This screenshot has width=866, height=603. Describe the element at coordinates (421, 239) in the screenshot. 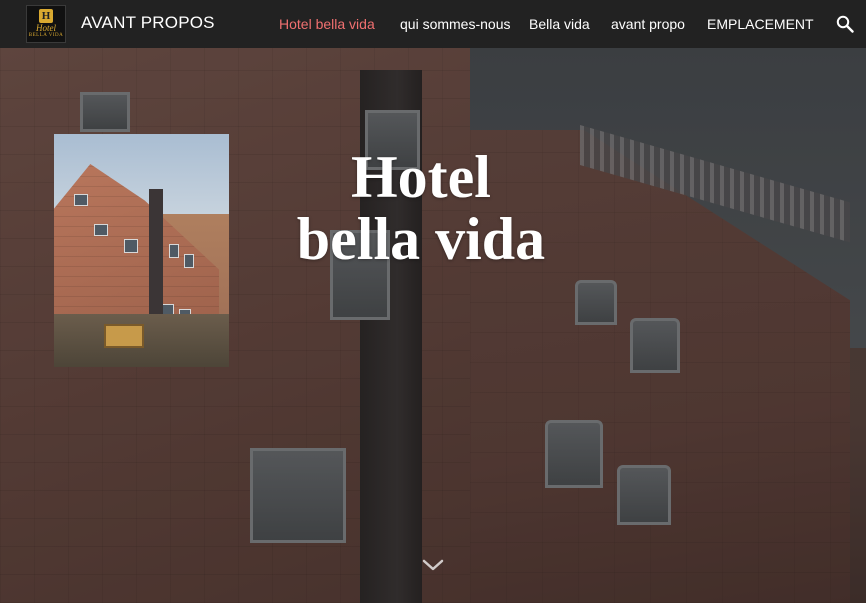

I see `hero-title-line-2: bella vida` at that location.